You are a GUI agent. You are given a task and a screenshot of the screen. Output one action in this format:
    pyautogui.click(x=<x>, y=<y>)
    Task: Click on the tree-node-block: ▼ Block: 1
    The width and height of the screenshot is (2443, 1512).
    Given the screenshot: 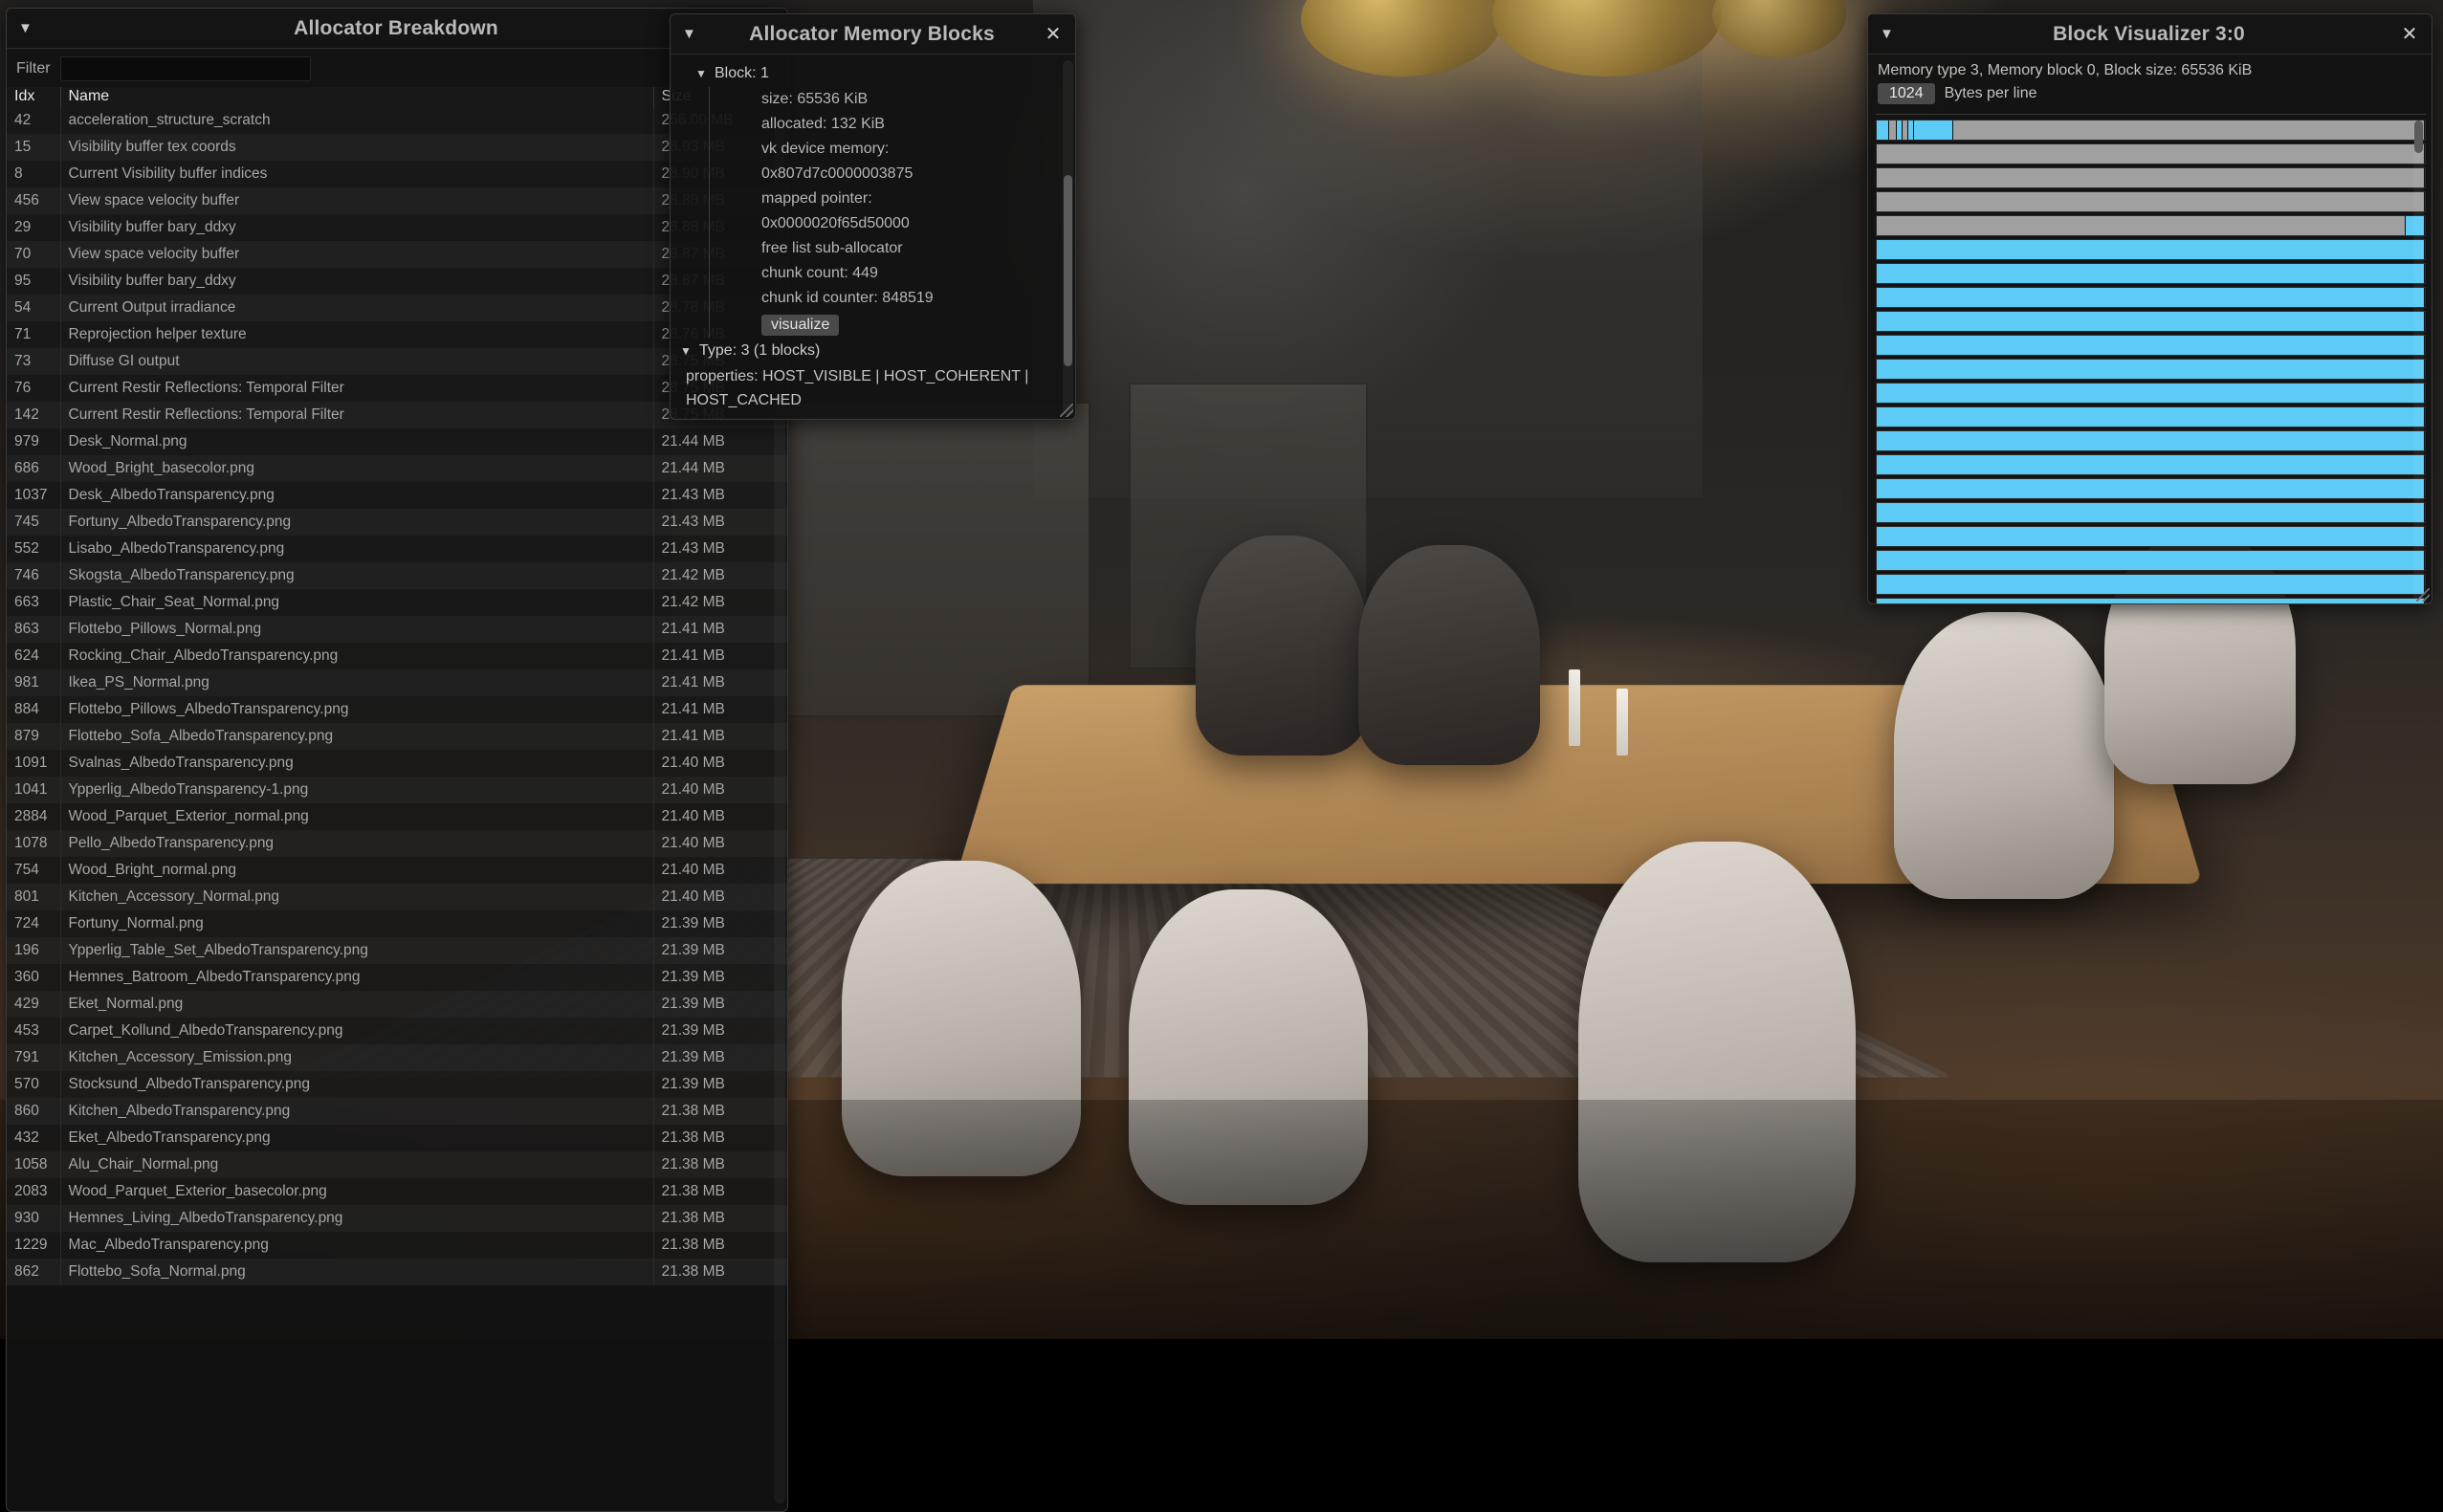 What is the action you would take?
    pyautogui.click(x=870, y=73)
    